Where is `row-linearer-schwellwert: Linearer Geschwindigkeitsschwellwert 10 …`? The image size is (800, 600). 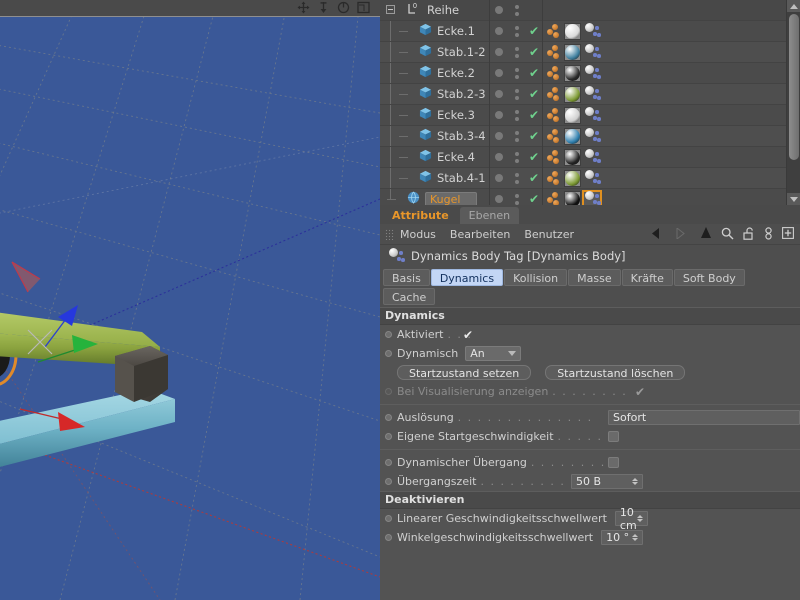 row-linearer-schwellwert: Linearer Geschwindigkeitsschwellwert 10 … is located at coordinates (590, 519).